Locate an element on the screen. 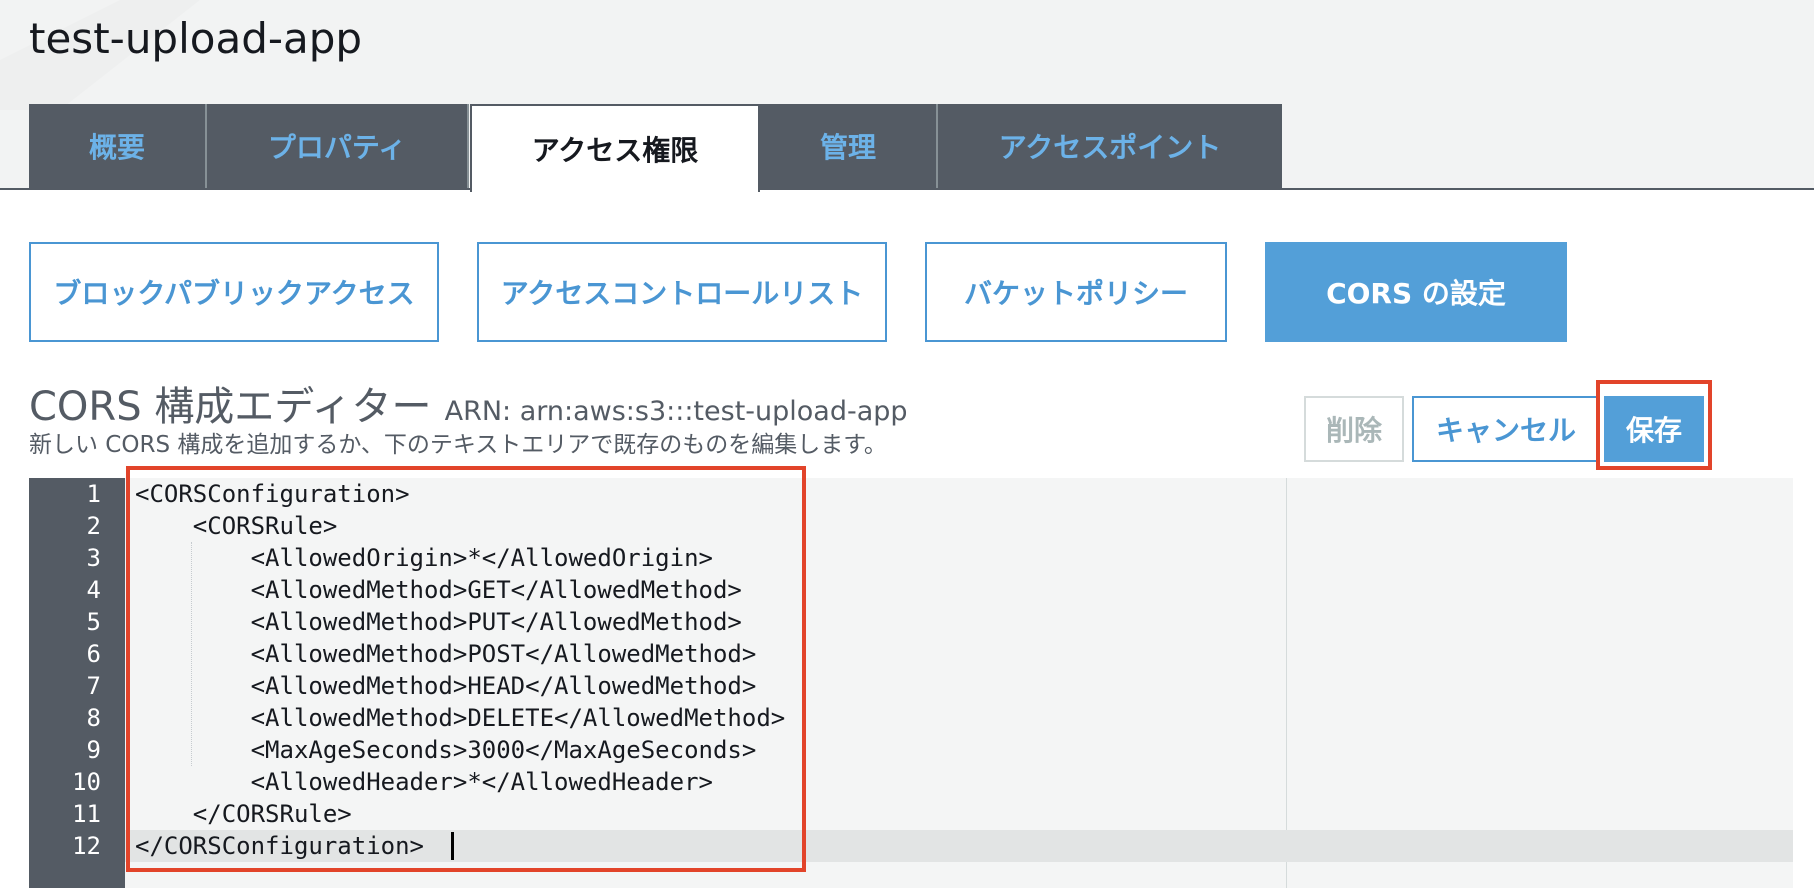 The image size is (1814, 888). code-line: <AllowedMethod>POST</AllowedMethod> is located at coordinates (446, 654).